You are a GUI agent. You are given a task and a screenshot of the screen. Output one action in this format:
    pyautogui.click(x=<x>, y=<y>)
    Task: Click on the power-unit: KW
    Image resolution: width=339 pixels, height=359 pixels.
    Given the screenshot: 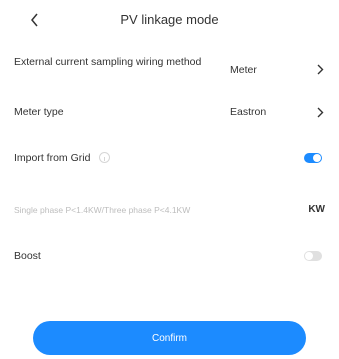 What is the action you would take?
    pyautogui.click(x=316, y=209)
    